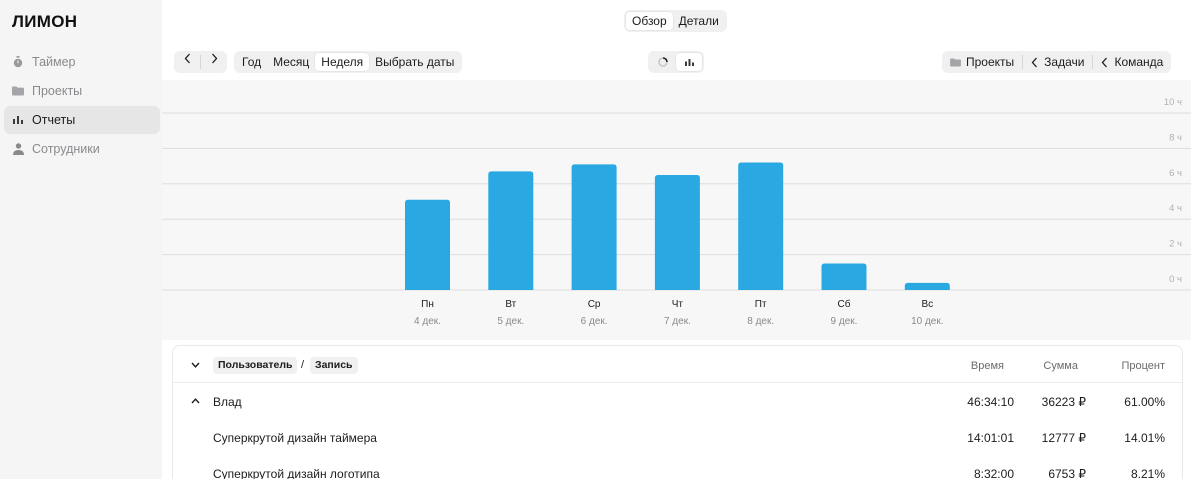  I want to click on sidebar-item-employees: Сотрудники, so click(82, 149).